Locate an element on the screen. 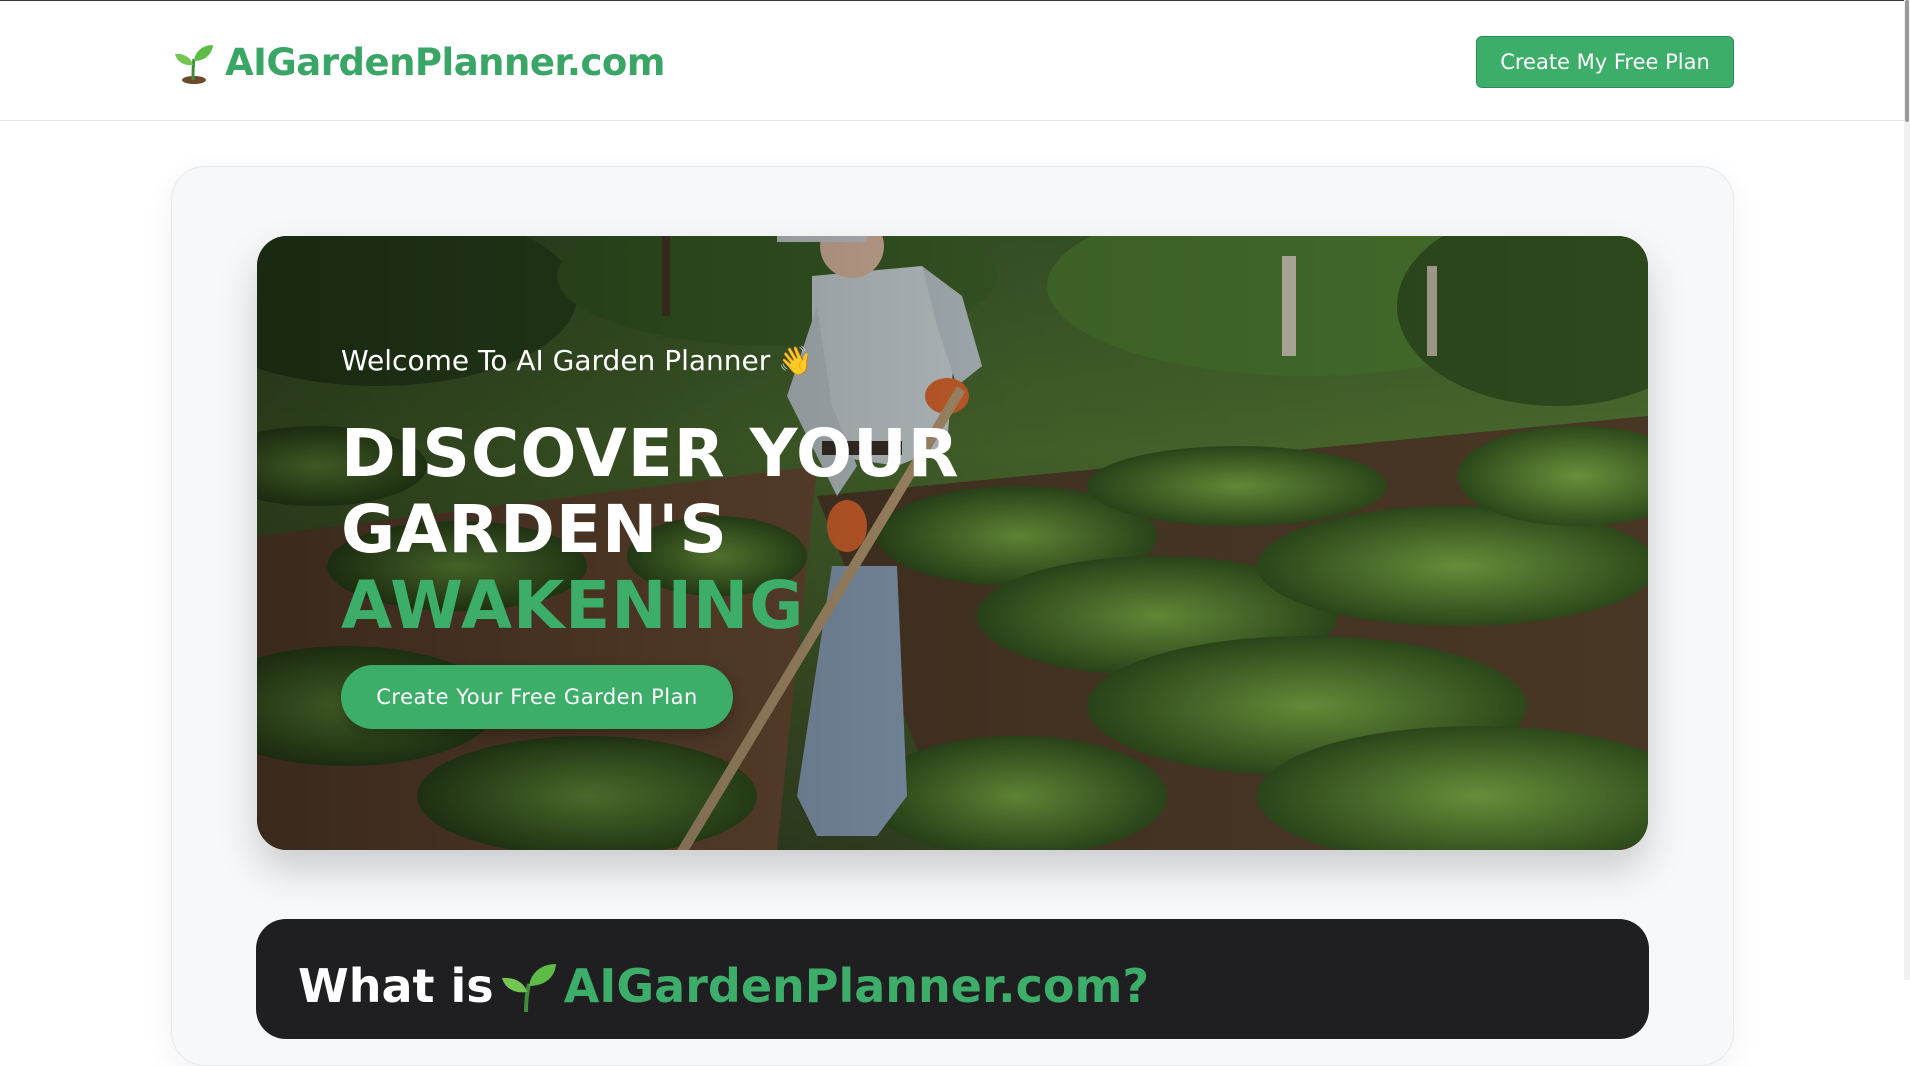  about-title: What is AIGardenPlanner.com? is located at coordinates (723, 986).